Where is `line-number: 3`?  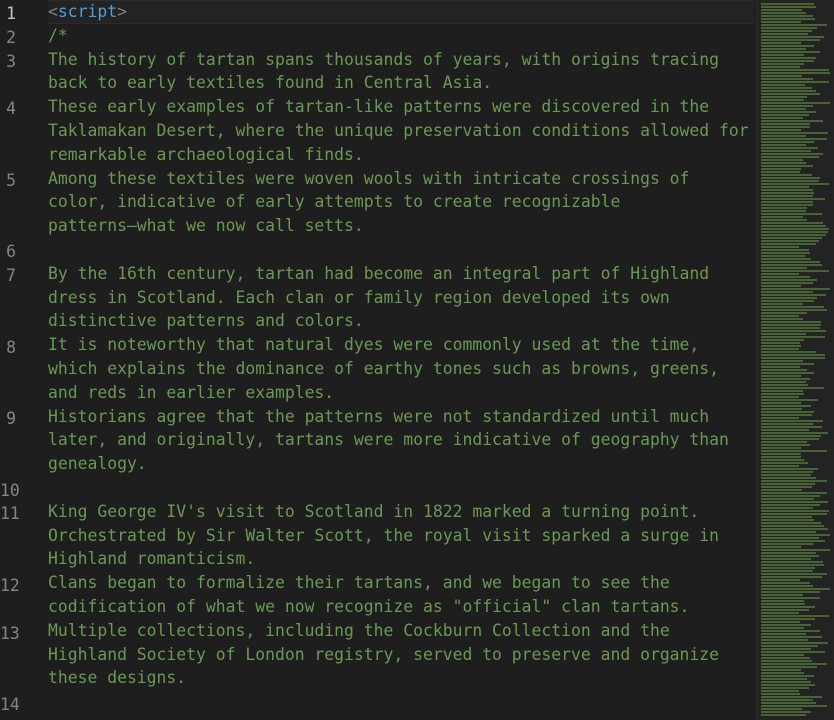 line-number: 3 is located at coordinates (11, 61).